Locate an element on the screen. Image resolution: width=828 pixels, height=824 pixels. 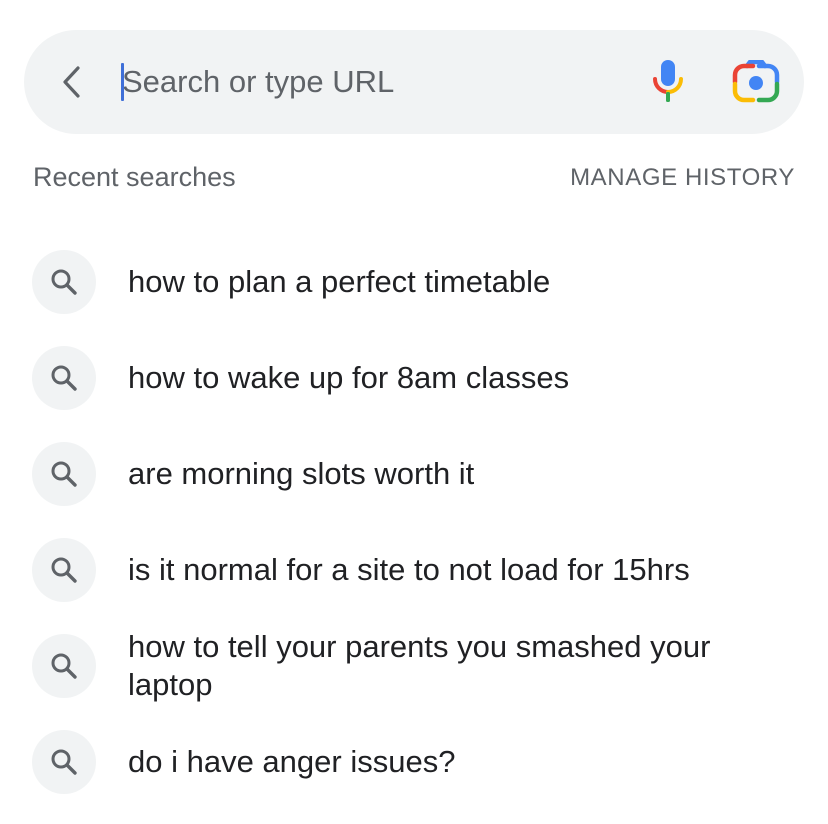
list-item: do i have anger issues? is located at coordinates (417, 762).